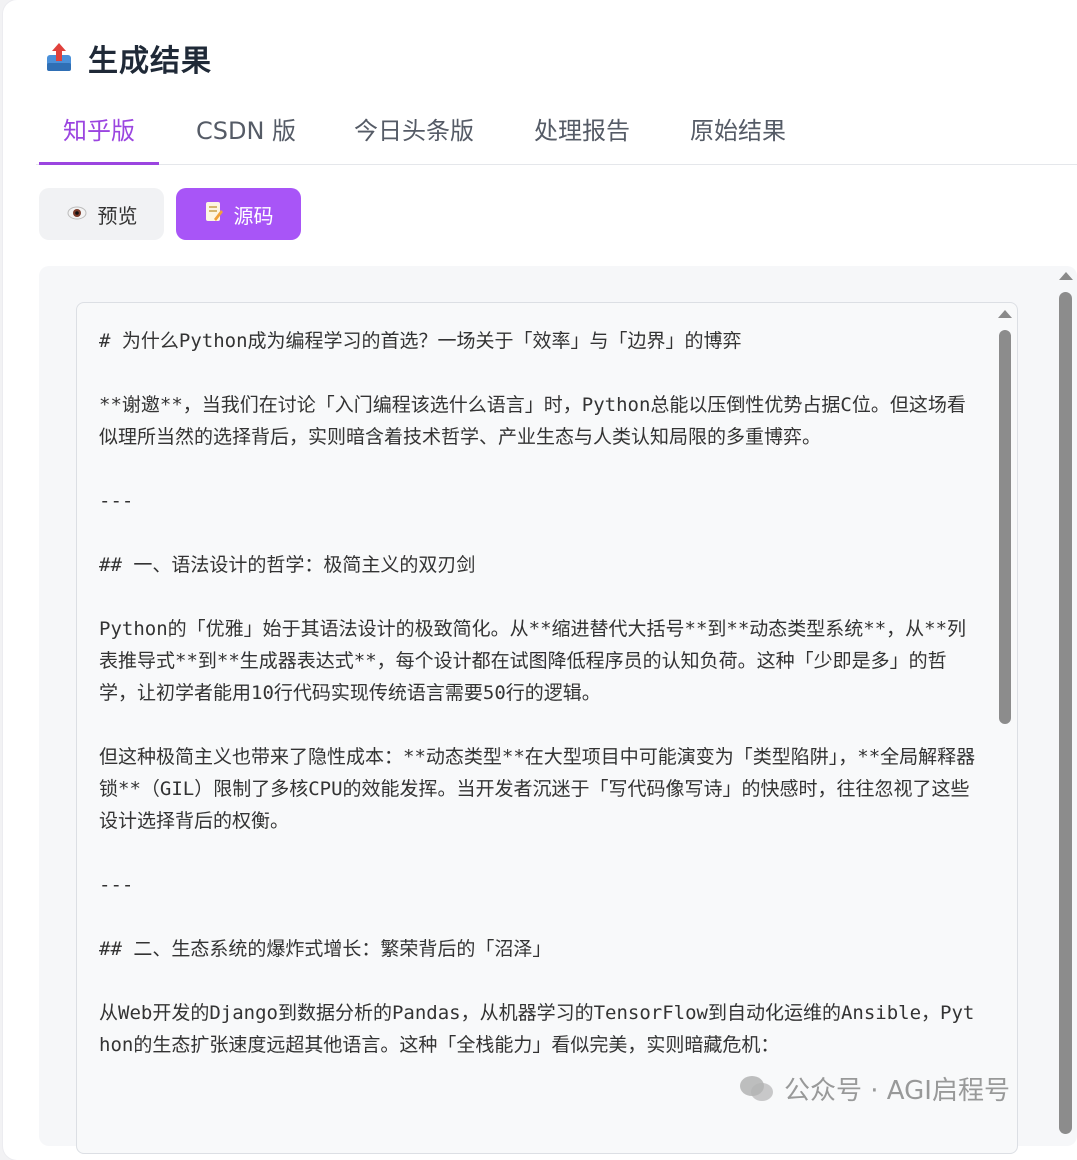 The width and height of the screenshot is (1077, 1160). I want to click on document-edit-icon, so click(214, 214).